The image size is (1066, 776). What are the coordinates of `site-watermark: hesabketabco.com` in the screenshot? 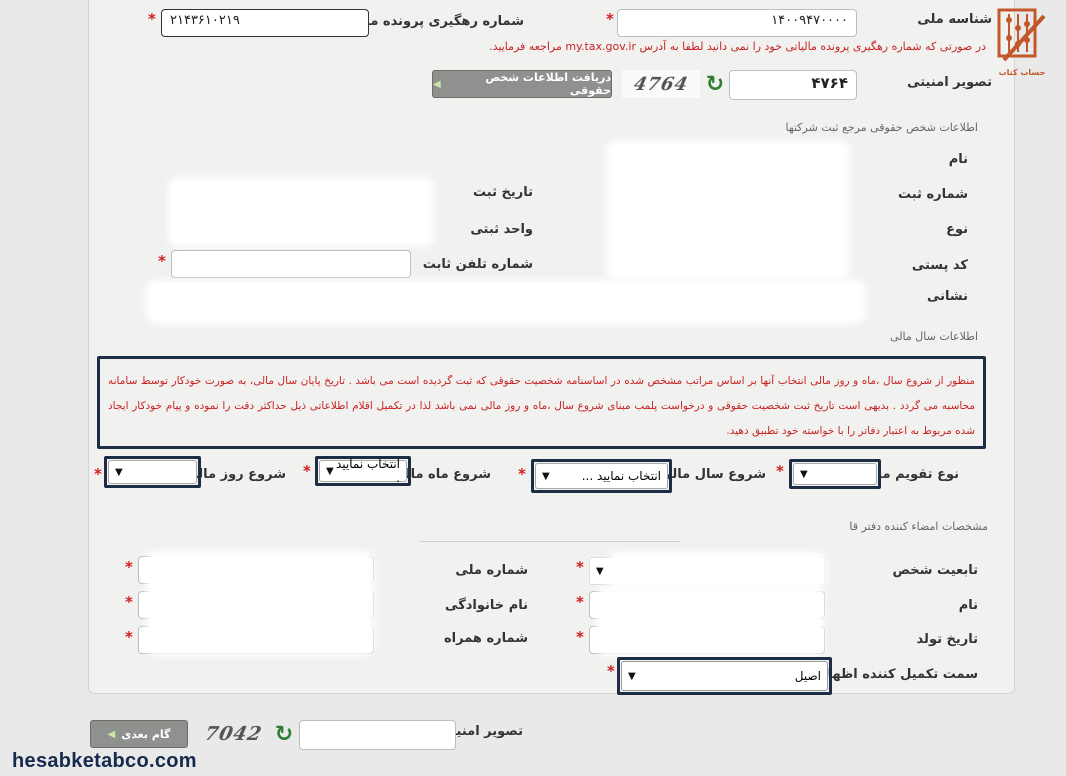 It's located at (104, 761).